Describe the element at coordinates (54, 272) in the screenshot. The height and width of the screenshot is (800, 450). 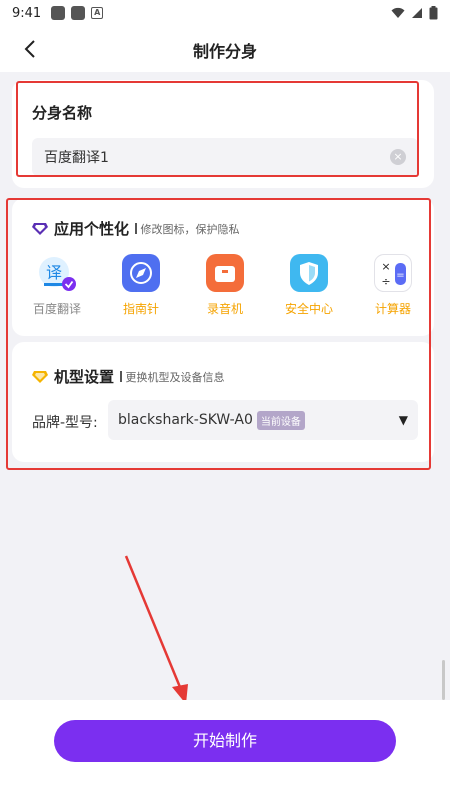
I see `translate-glyph: 译` at that location.